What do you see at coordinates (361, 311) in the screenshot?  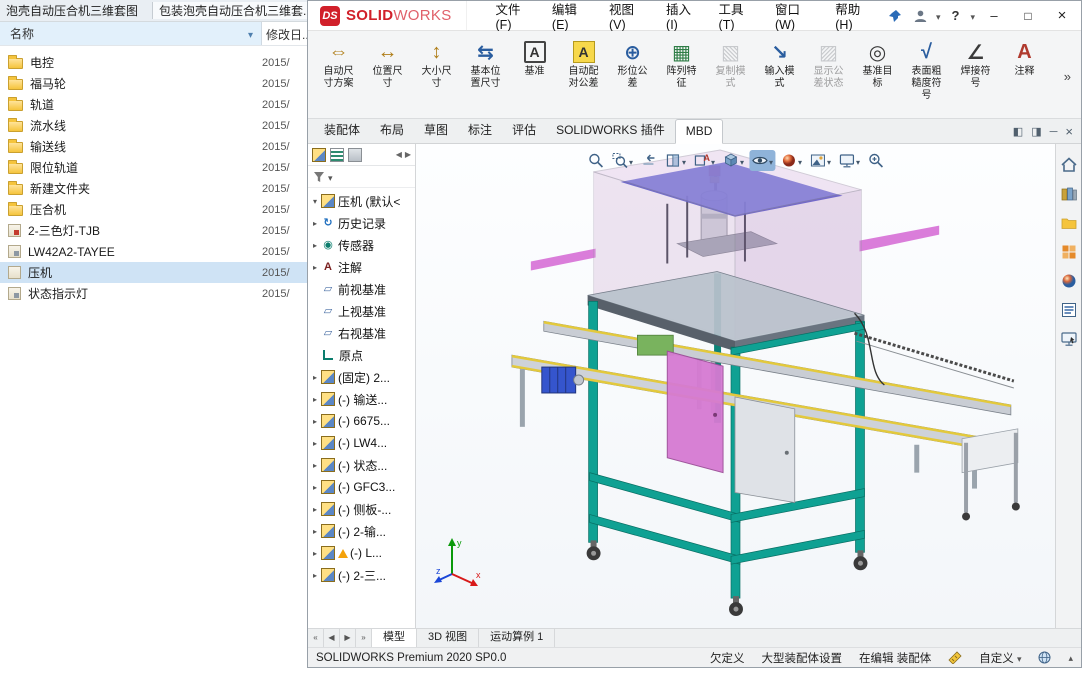 I see `tree-item-top-plane: 上视基准` at bounding box center [361, 311].